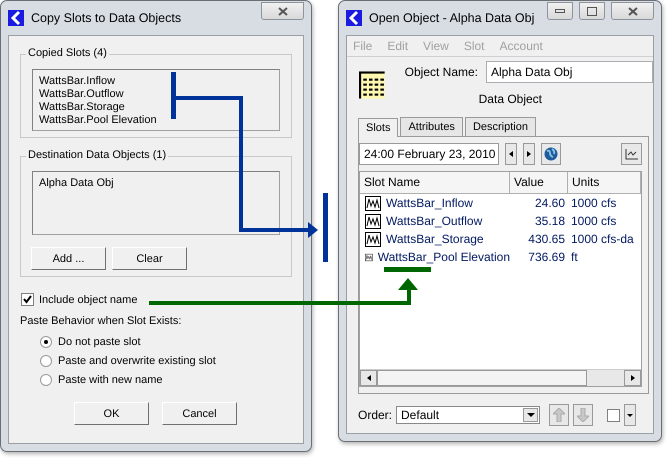 Image resolution: width=668 pixels, height=458 pixels. What do you see at coordinates (375, 415) in the screenshot?
I see `order-label: Order:` at bounding box center [375, 415].